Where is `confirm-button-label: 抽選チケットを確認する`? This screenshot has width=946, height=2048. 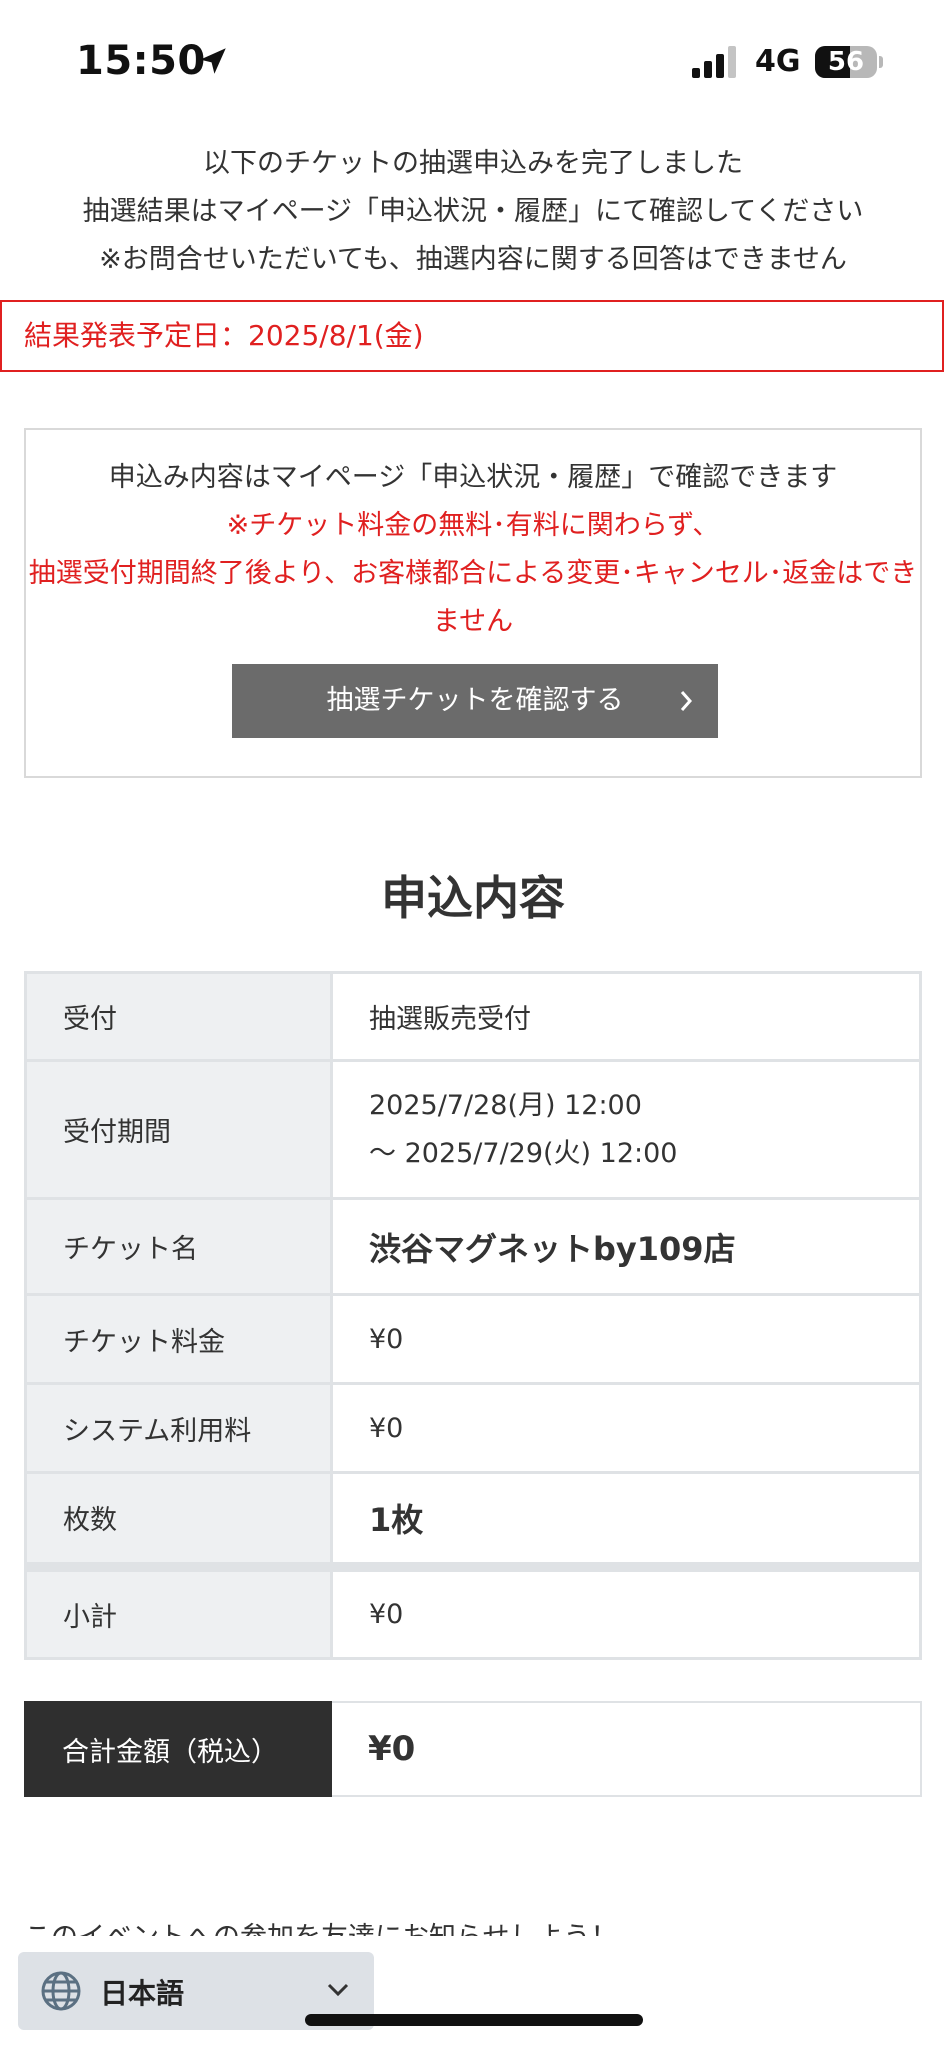
confirm-button-label: 抽選チケットを確認する is located at coordinates (475, 700).